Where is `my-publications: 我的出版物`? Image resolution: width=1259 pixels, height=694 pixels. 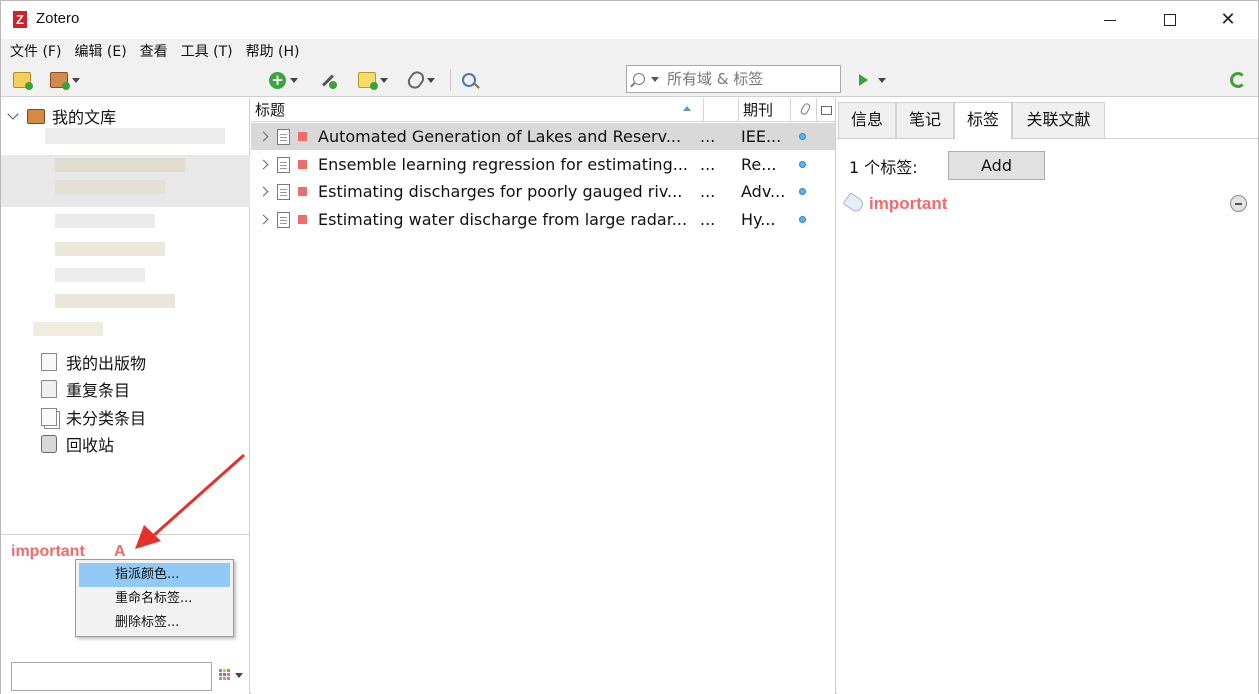 my-publications: 我的出版物 is located at coordinates (93, 362).